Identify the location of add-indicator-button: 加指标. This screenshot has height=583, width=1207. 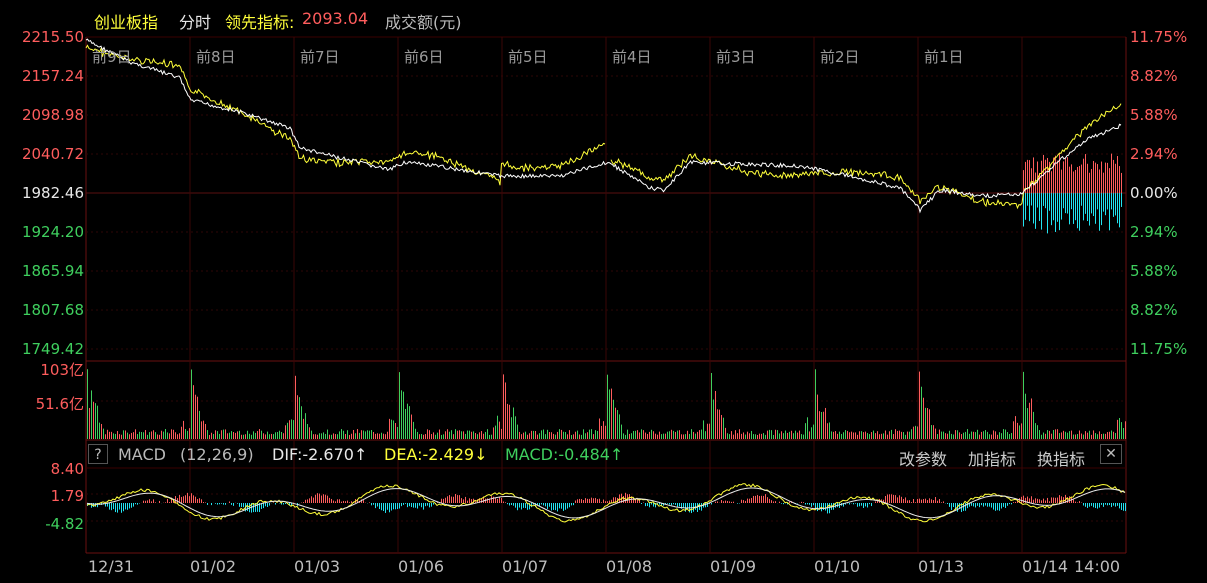
(992, 458).